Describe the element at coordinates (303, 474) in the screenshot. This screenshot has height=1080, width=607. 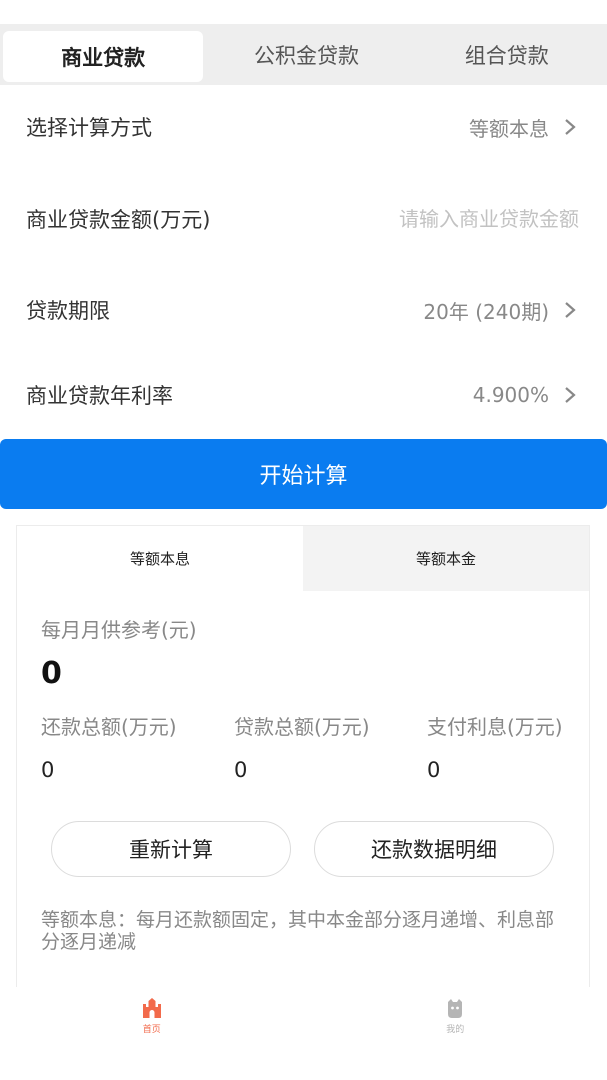
I see `start-calculation-button: 开始计算` at that location.